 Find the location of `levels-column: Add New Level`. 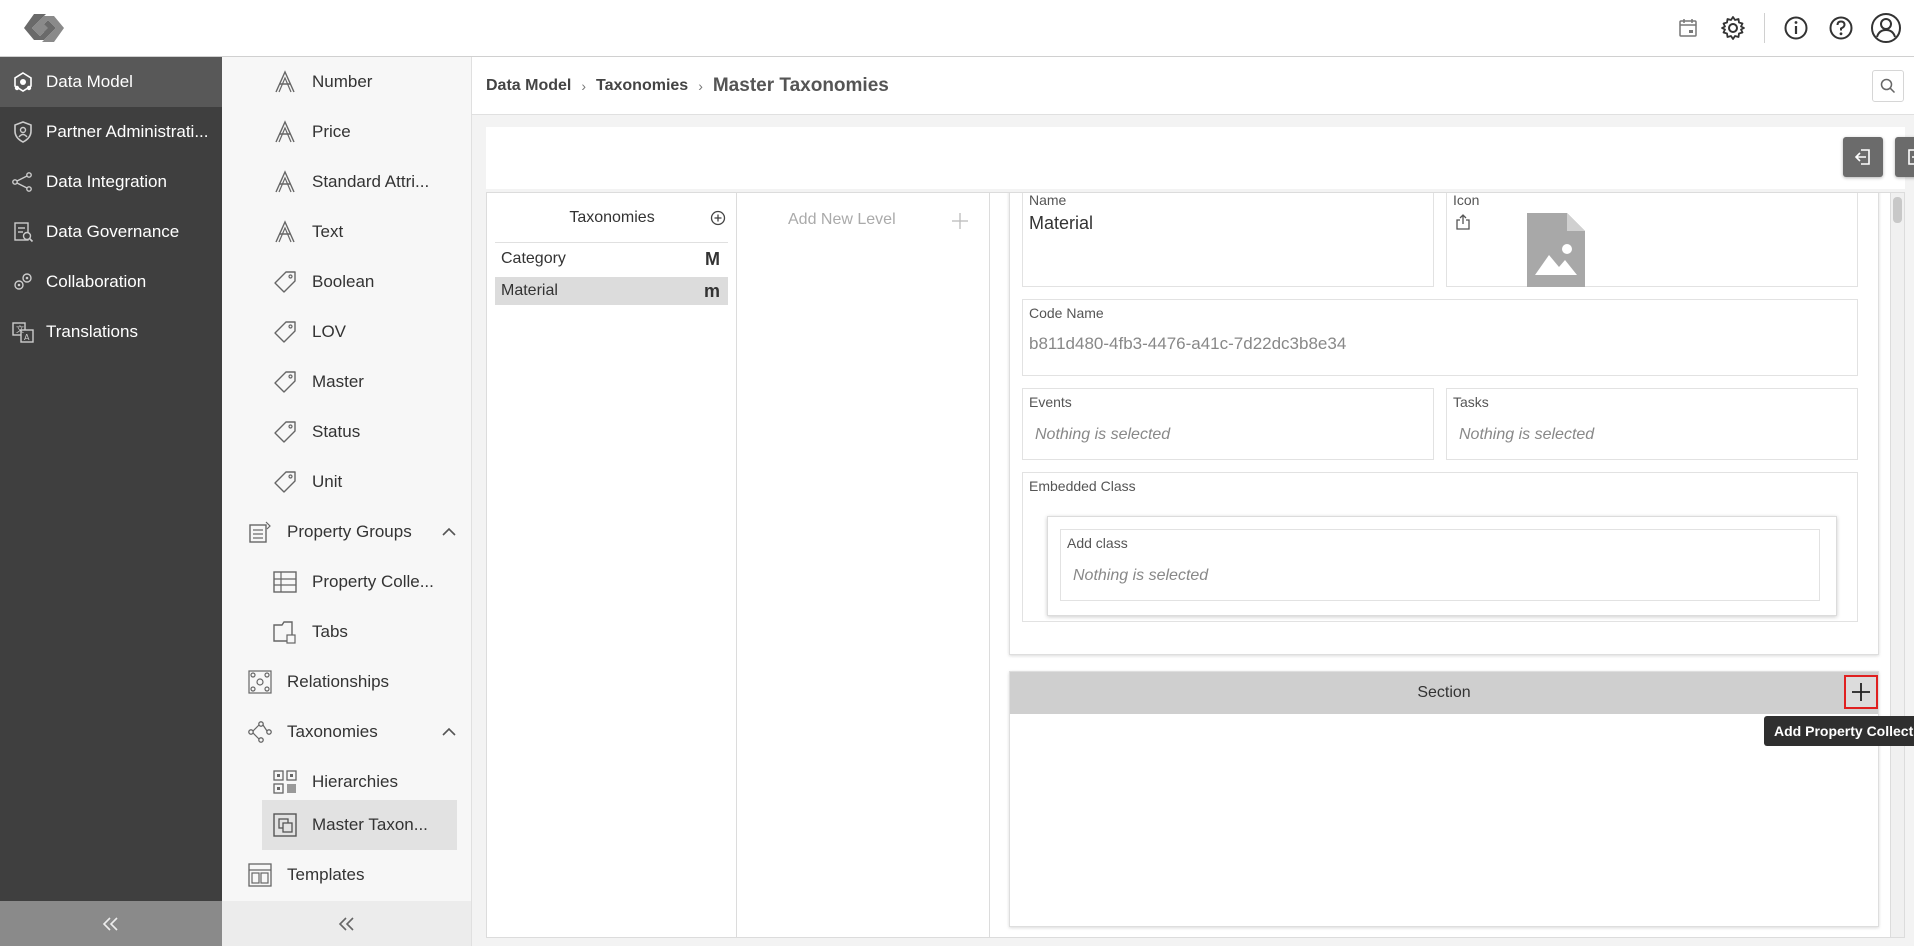

levels-column: Add New Level is located at coordinates (864, 565).